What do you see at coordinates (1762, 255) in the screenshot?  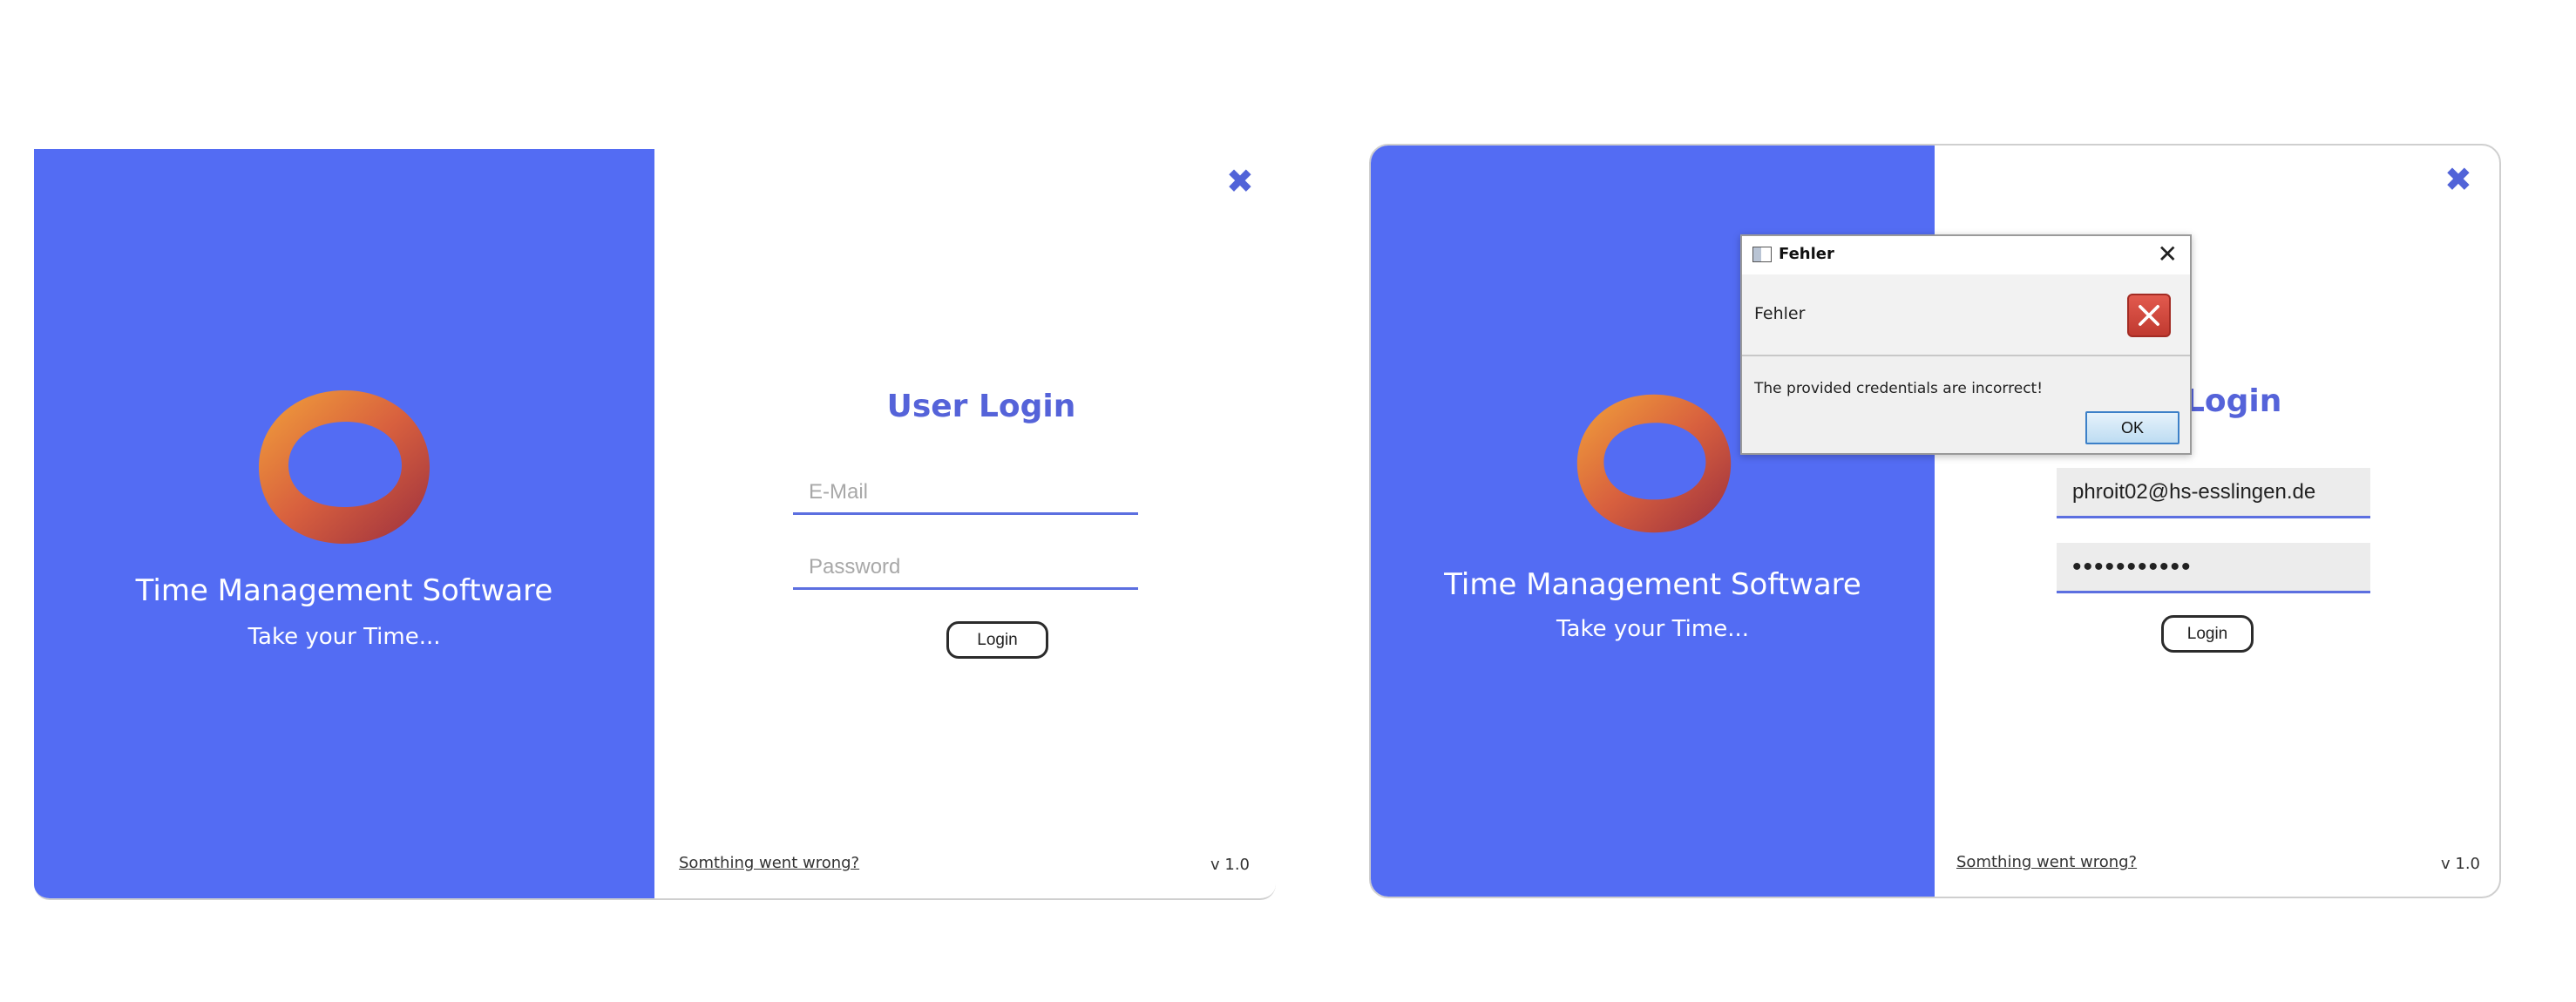 I see `window-icon` at bounding box center [1762, 255].